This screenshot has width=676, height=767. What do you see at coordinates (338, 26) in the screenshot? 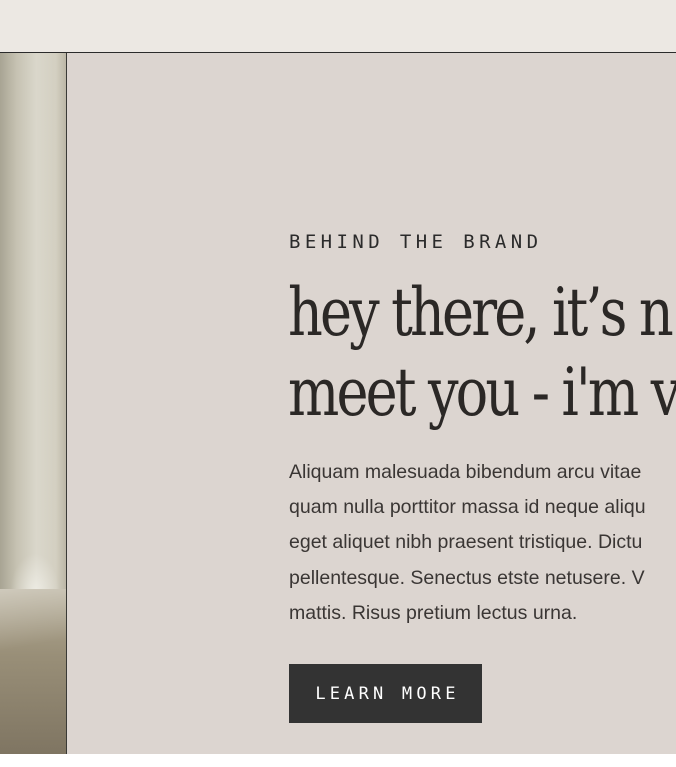
I see `top-bar` at bounding box center [338, 26].